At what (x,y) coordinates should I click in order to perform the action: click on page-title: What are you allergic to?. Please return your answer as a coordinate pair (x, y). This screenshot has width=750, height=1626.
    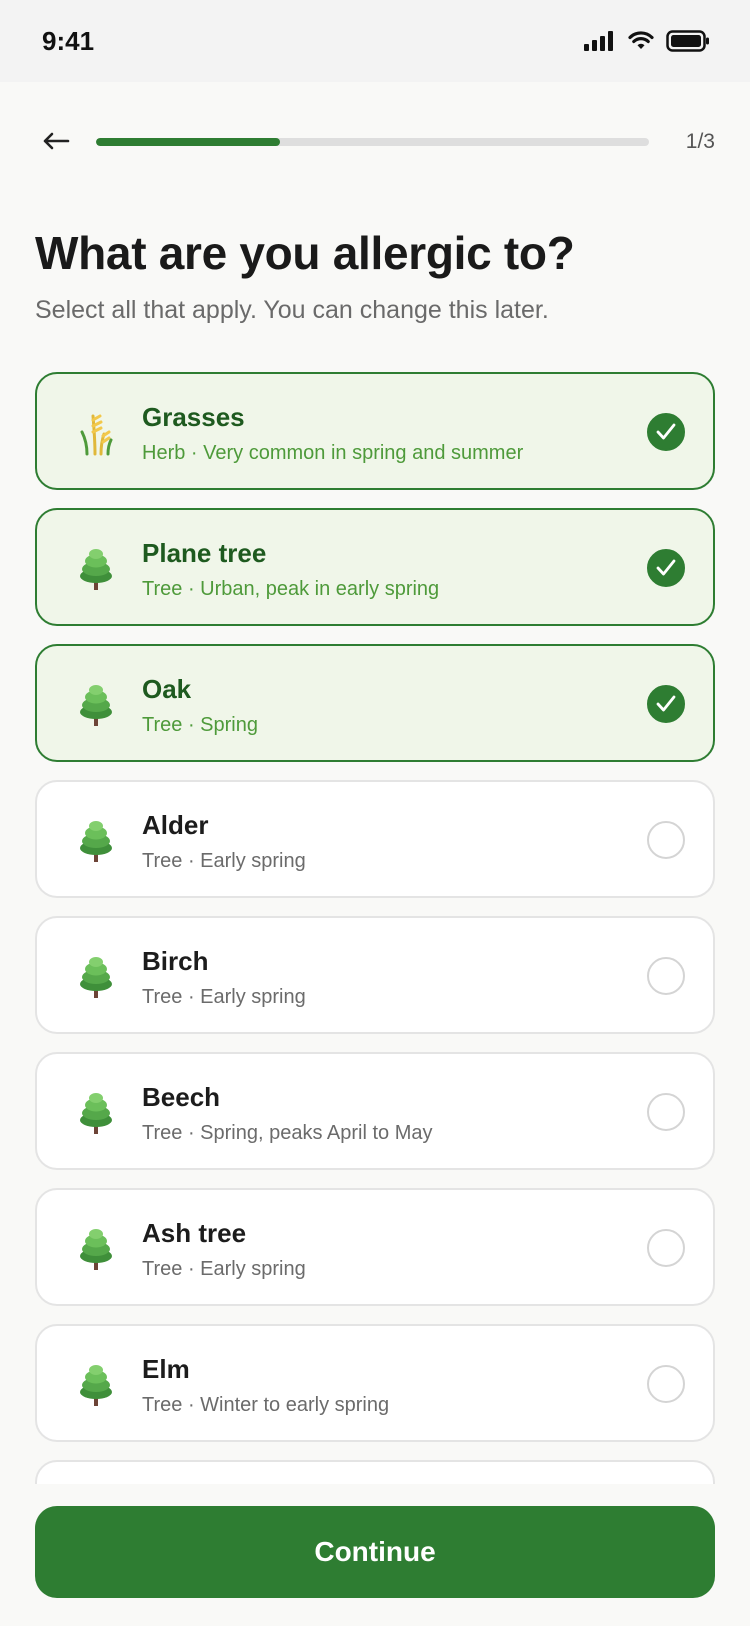
    Looking at the image, I should click on (305, 253).